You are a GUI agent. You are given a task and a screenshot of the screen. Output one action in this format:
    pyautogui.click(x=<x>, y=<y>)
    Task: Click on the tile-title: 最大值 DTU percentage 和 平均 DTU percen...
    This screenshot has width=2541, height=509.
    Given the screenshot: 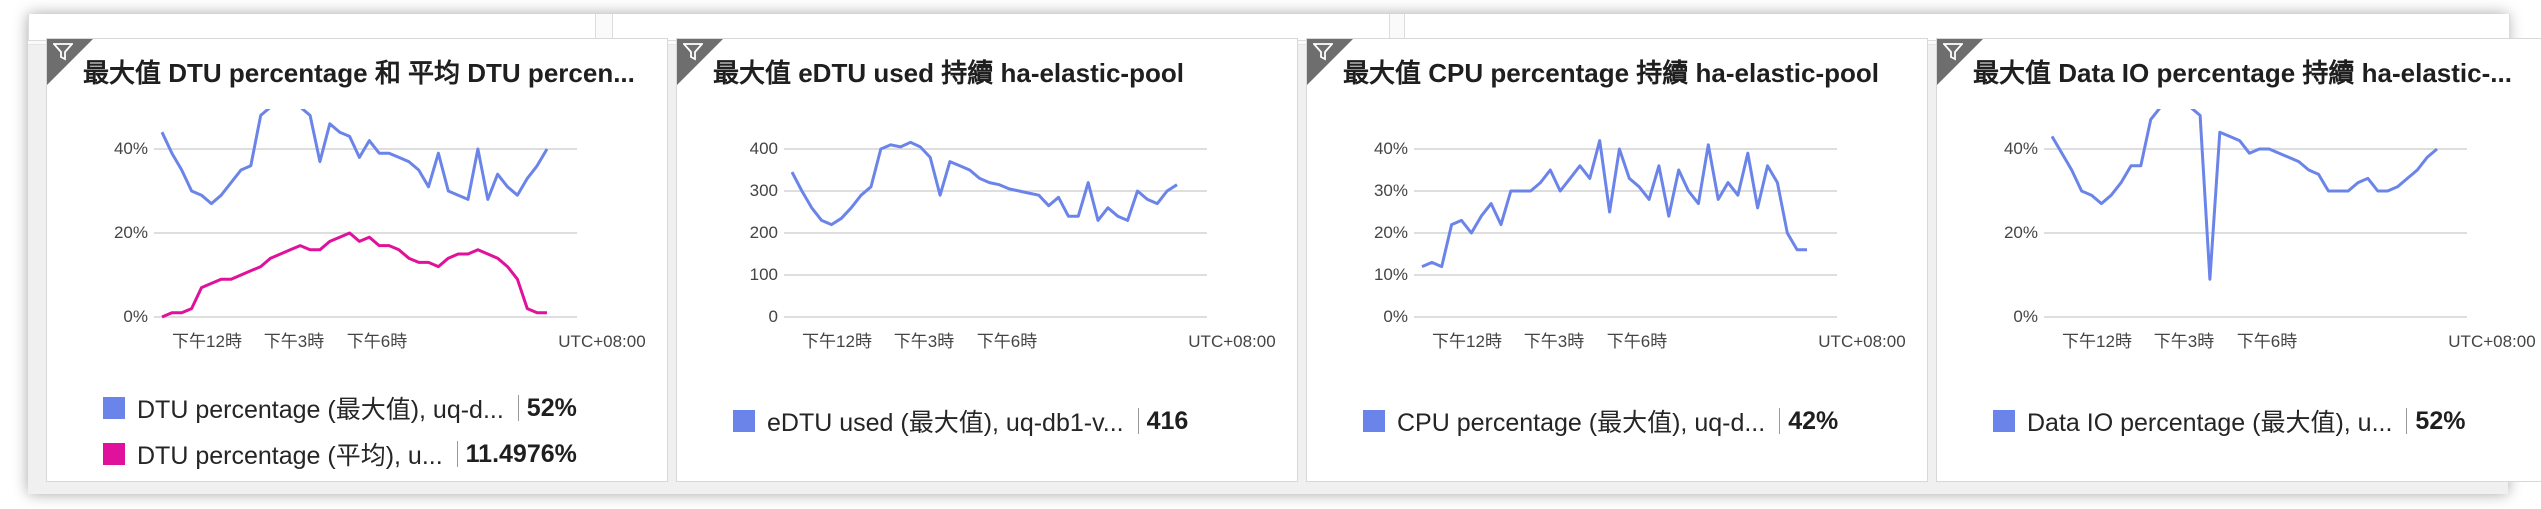 What is the action you would take?
    pyautogui.click(x=359, y=73)
    